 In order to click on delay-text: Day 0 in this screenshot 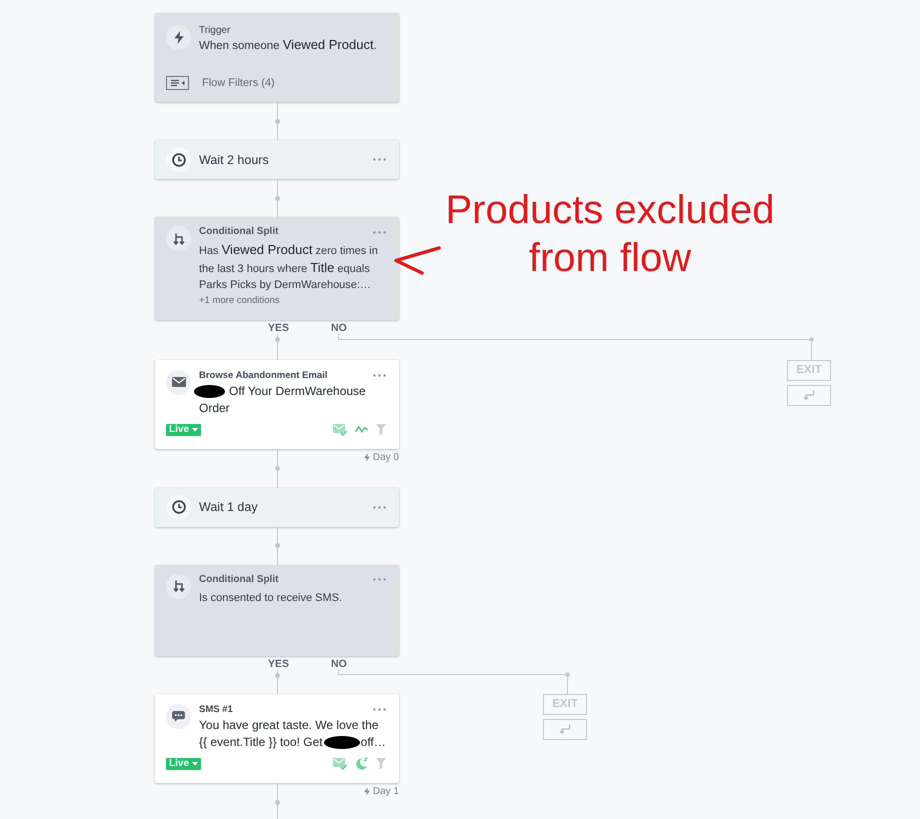, I will do `click(385, 458)`.